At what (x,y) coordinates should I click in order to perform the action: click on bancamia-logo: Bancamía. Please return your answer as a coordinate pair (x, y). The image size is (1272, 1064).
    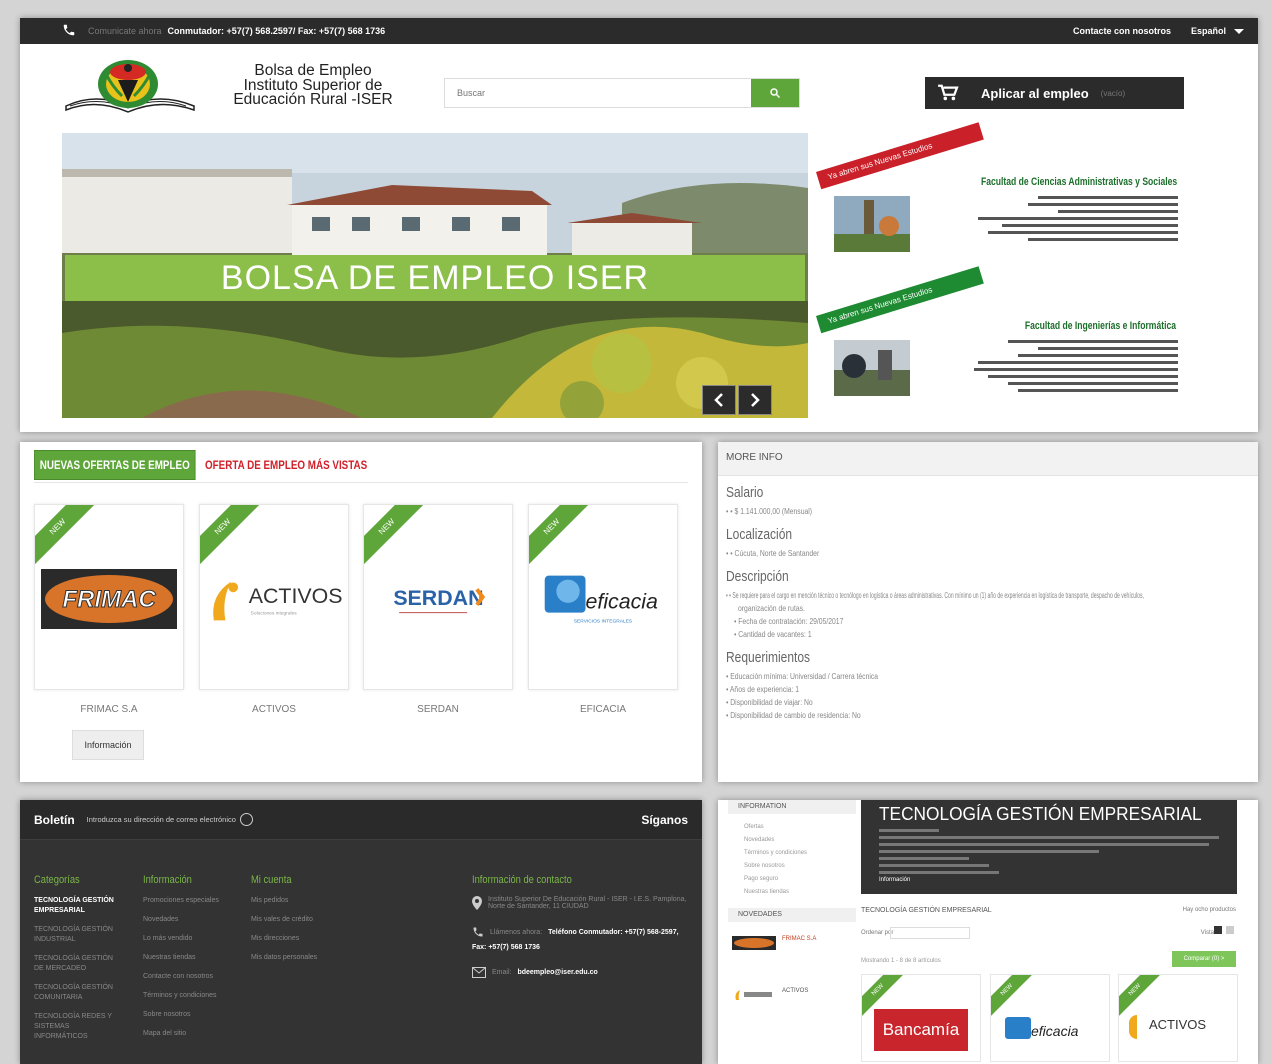
    Looking at the image, I should click on (921, 1030).